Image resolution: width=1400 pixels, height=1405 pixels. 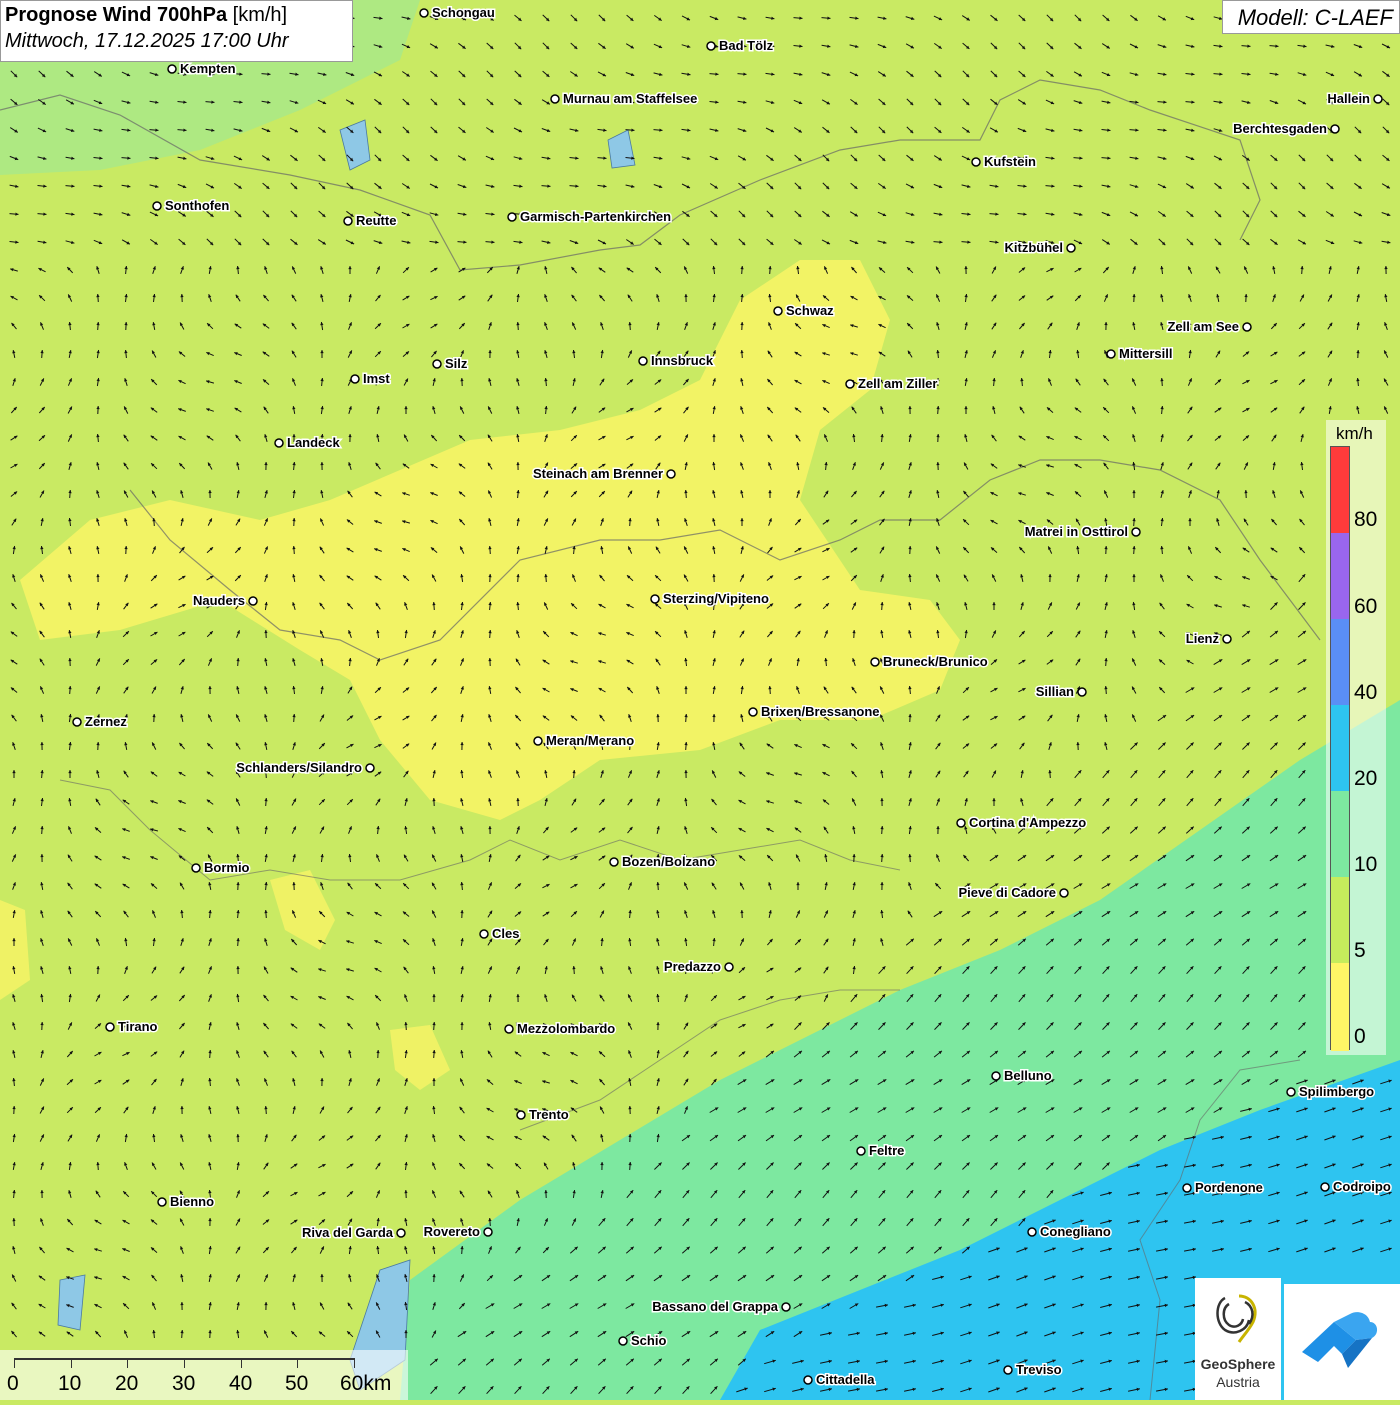 What do you see at coordinates (1238, 1382) in the screenshot?
I see `logo-country: Austria` at bounding box center [1238, 1382].